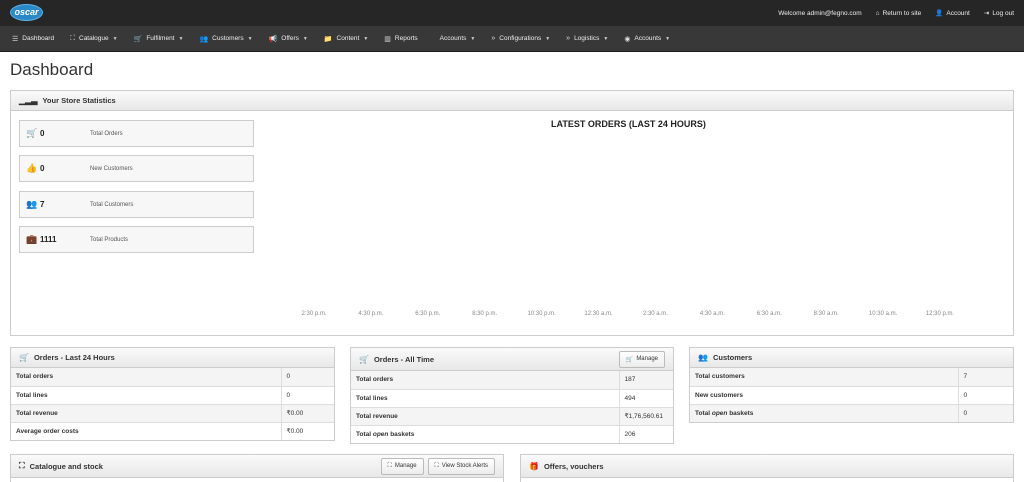 The image size is (1024, 482). Describe the element at coordinates (645, 415) in the screenshot. I see `row-value: ₹1,76,560.61` at that location.